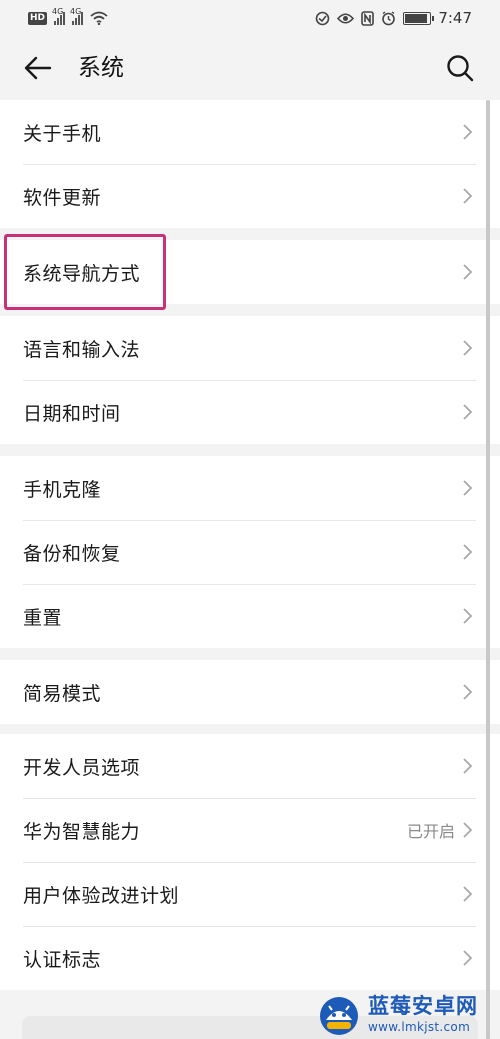 The width and height of the screenshot is (500, 1039). What do you see at coordinates (488, 569) in the screenshot?
I see `scrollbar` at bounding box center [488, 569].